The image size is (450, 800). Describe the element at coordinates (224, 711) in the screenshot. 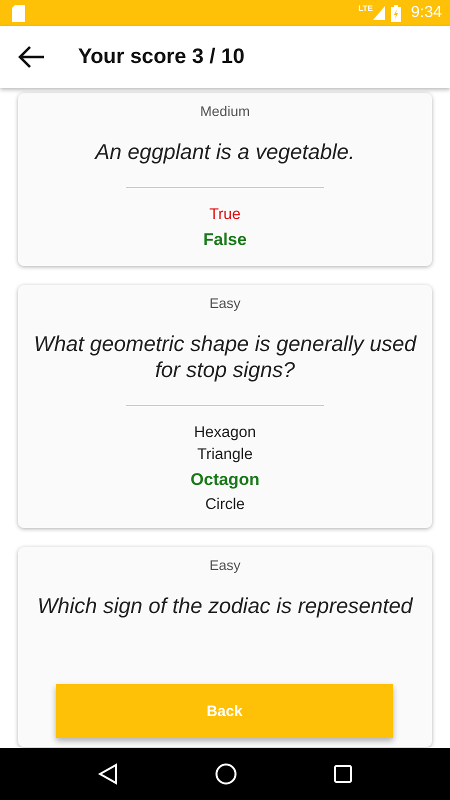

I see `back-button: Back` at that location.